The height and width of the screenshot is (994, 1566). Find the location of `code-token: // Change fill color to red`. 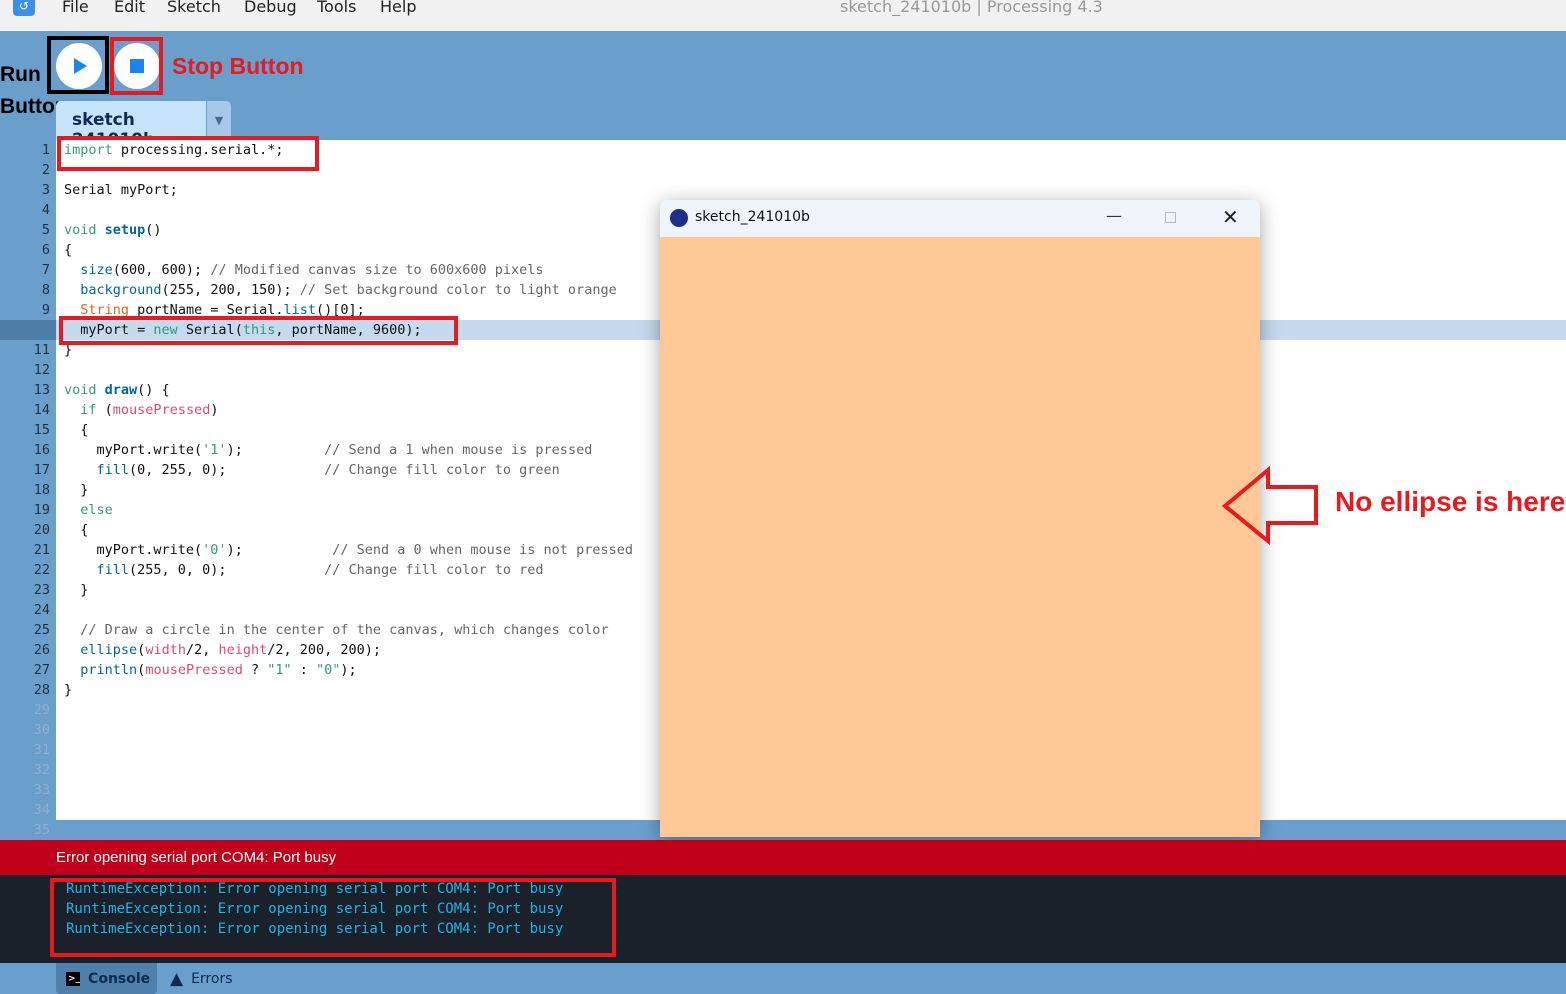

code-token: // Change fill color to red is located at coordinates (434, 570).